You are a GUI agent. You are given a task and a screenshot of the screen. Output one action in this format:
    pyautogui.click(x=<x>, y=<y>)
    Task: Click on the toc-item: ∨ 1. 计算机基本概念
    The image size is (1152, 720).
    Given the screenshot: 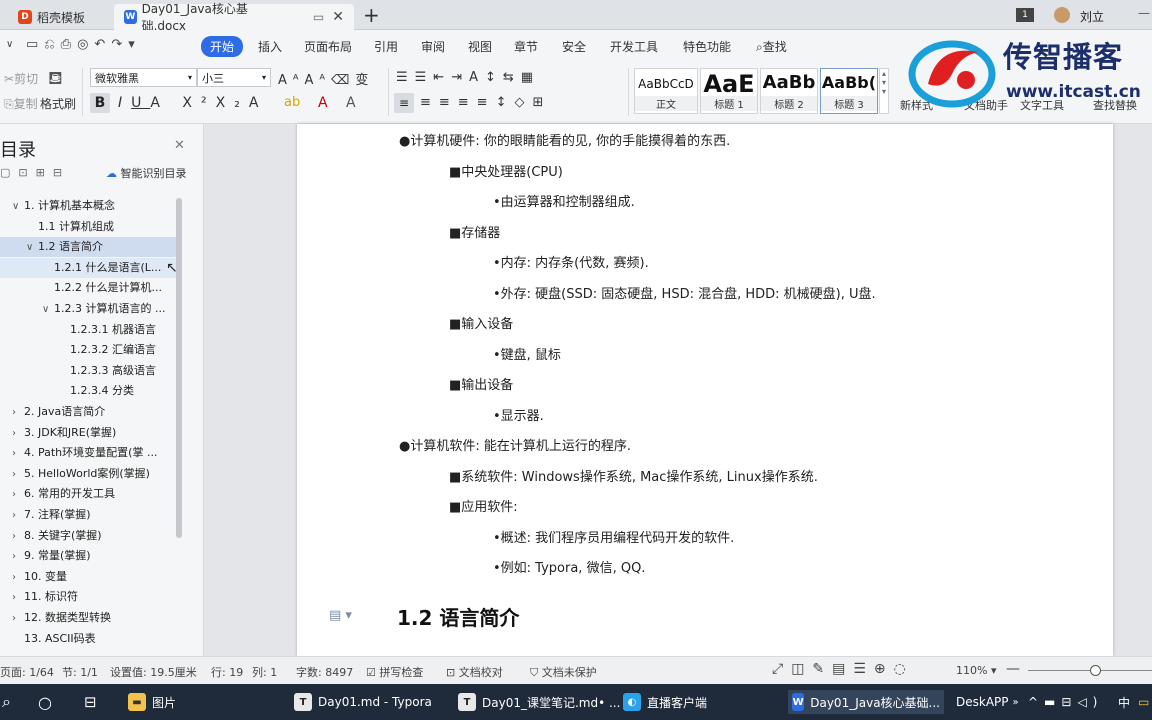 What is the action you would take?
    pyautogui.click(x=88, y=206)
    